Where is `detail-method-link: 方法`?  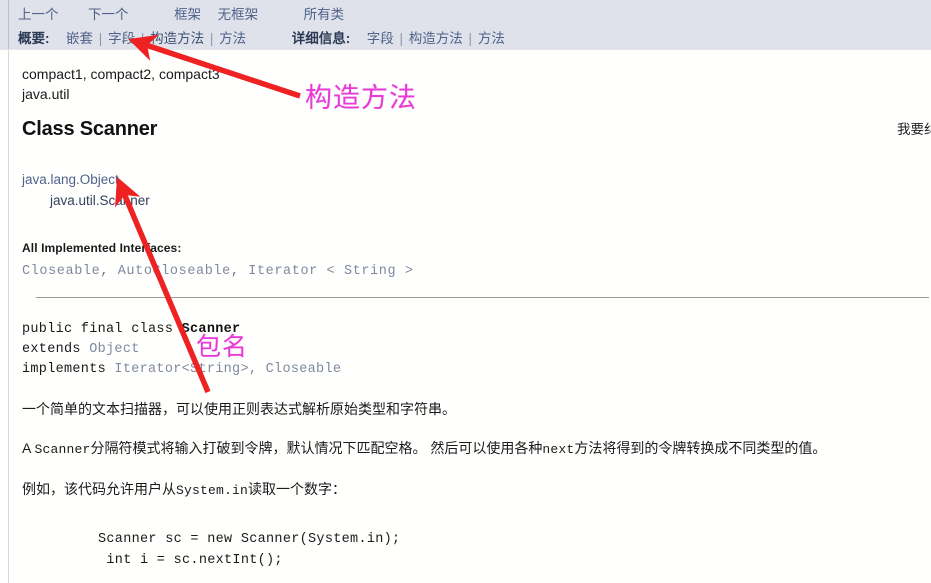
detail-method-link: 方法 is located at coordinates (491, 38).